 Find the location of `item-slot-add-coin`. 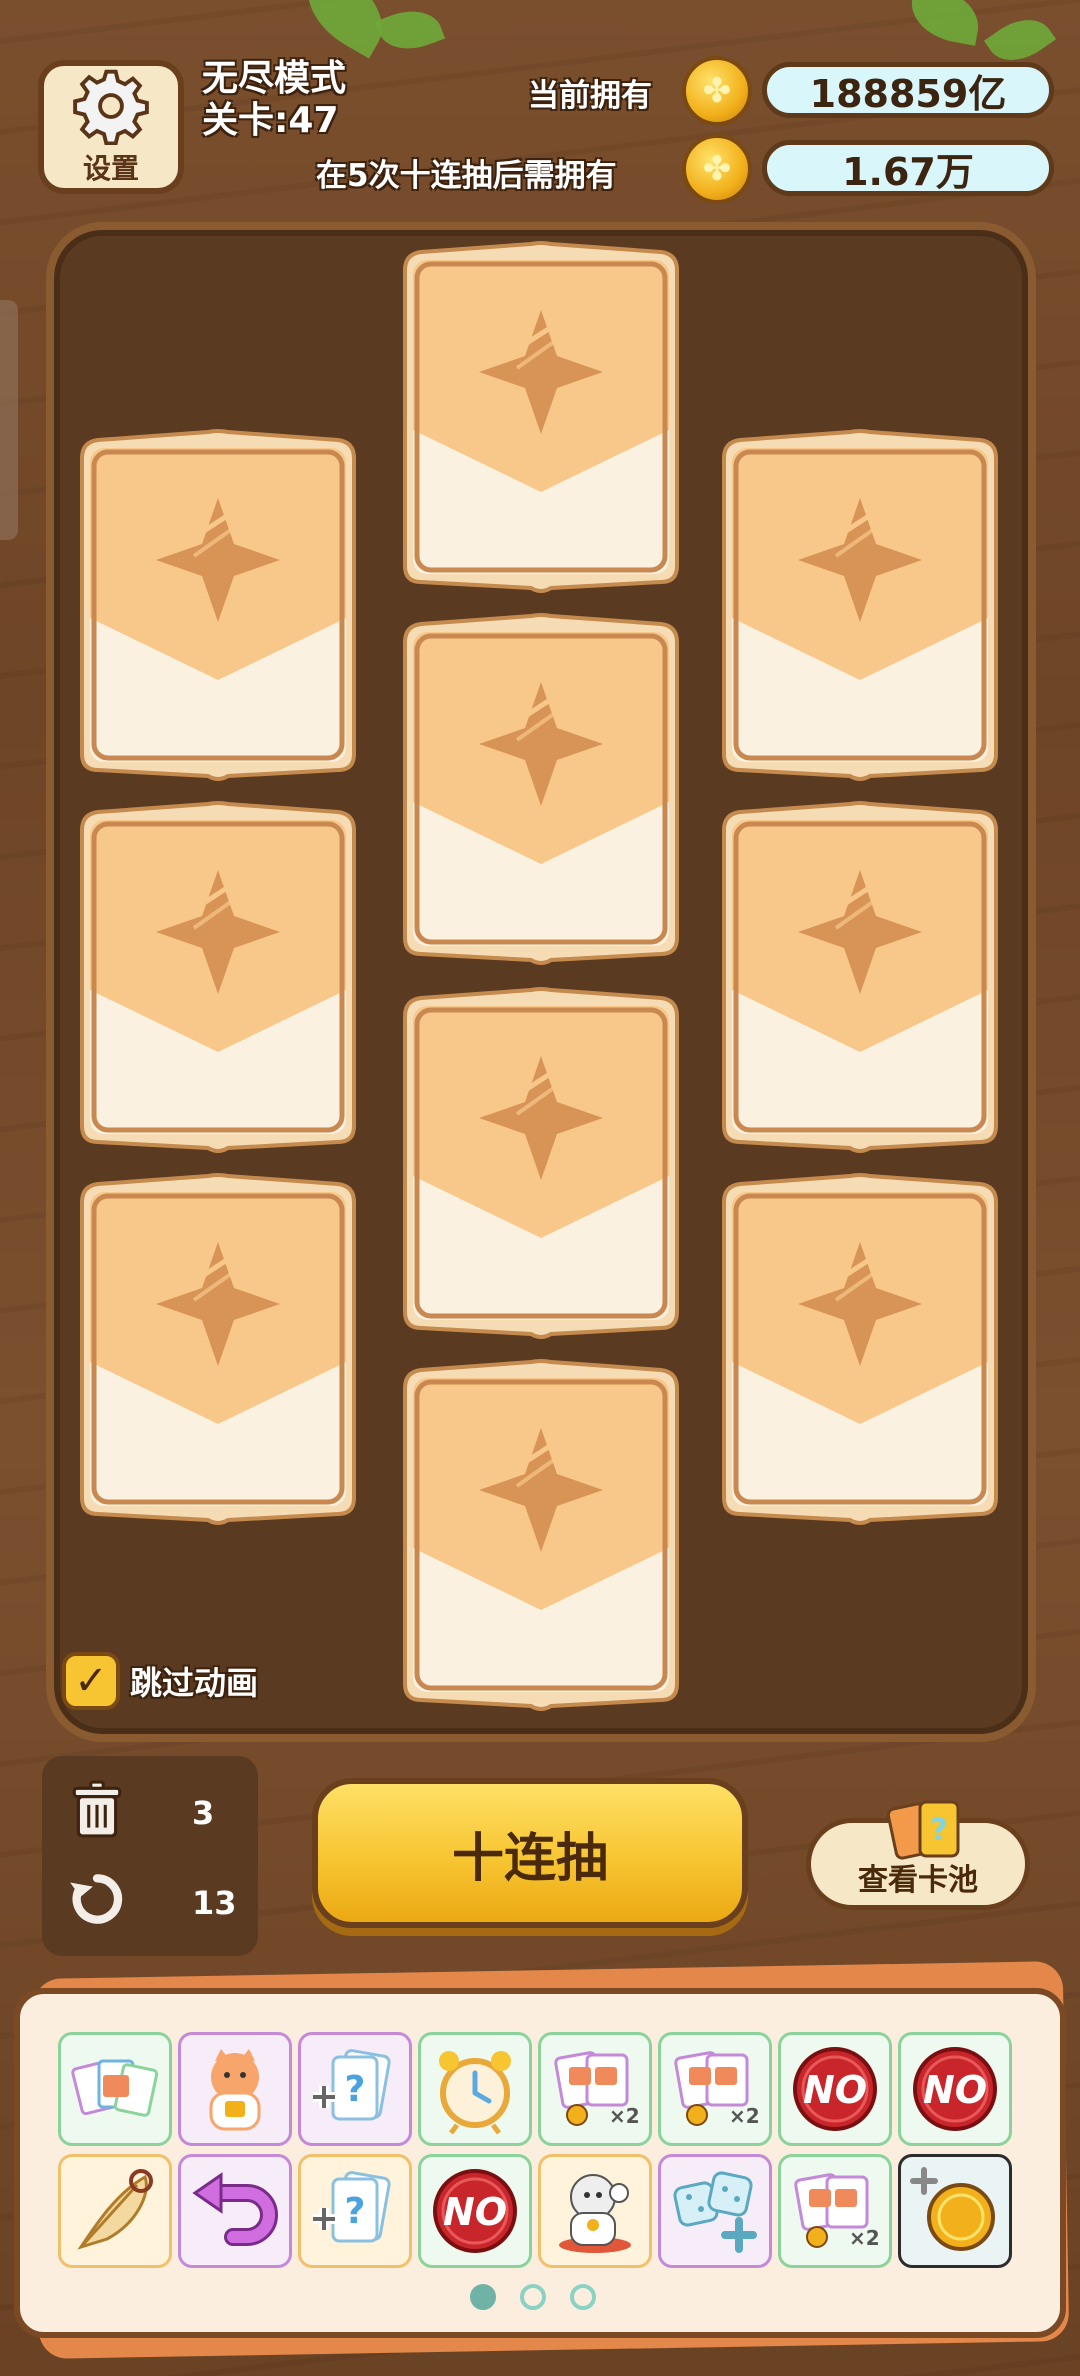

item-slot-add-coin is located at coordinates (955, 2211).